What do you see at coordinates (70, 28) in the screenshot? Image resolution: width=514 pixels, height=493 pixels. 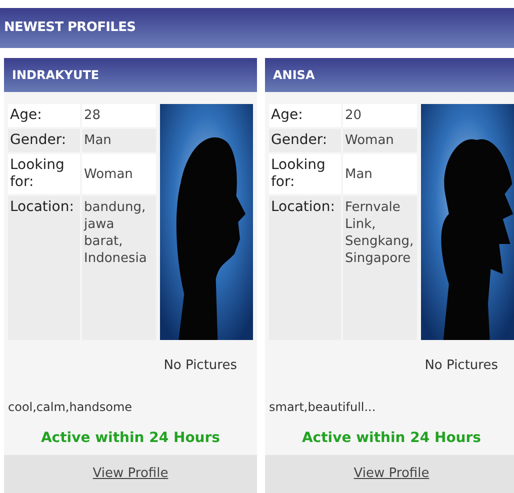 I see `section-title: NEWEST PROFILES` at bounding box center [70, 28].